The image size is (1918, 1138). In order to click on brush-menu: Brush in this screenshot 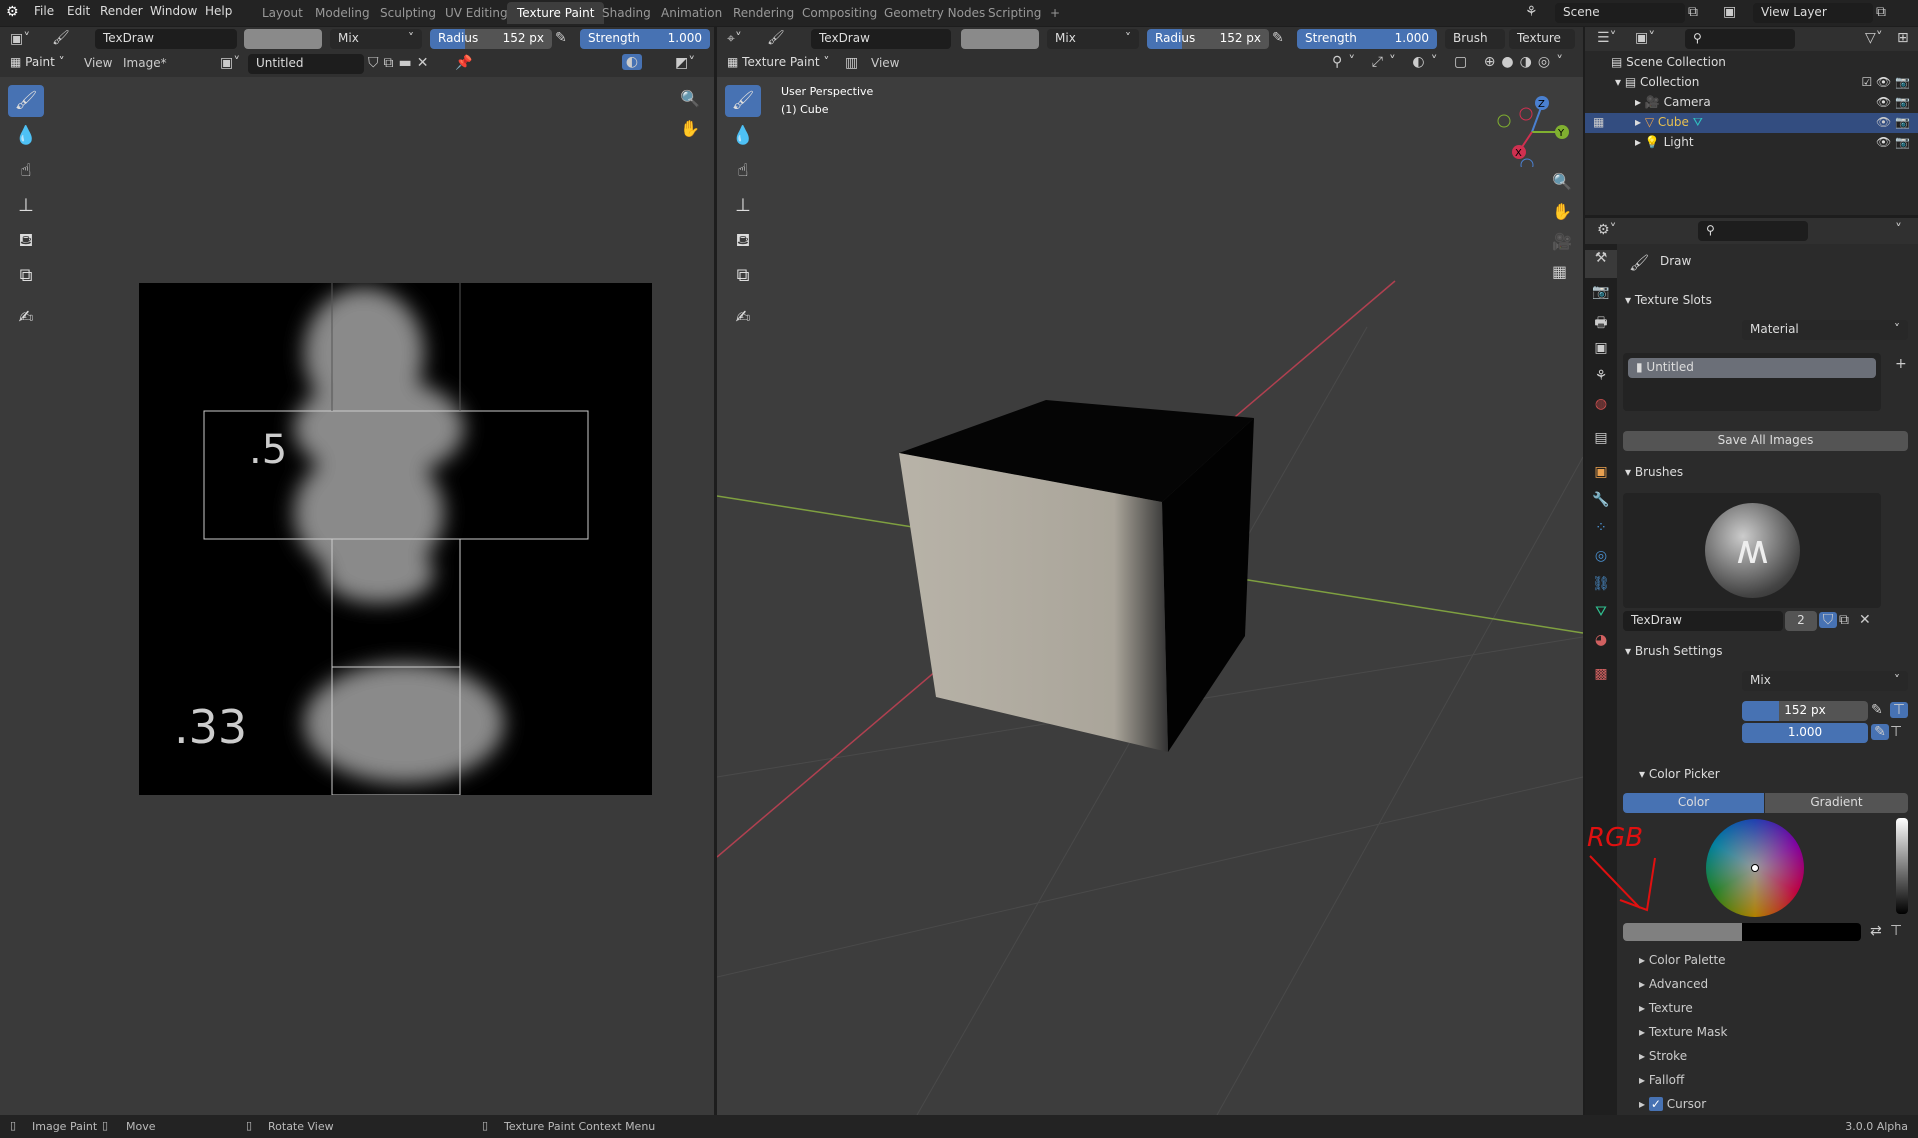, I will do `click(1475, 39)`.